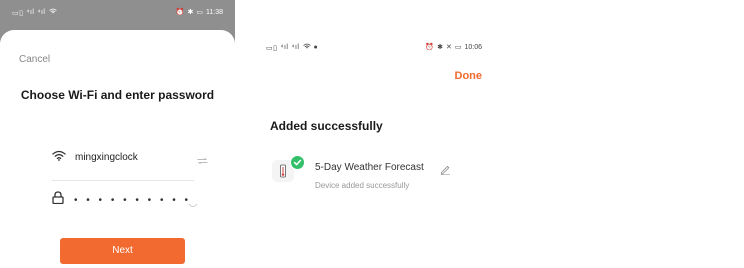 Image resolution: width=744 pixels, height=268 pixels. Describe the element at coordinates (193, 205) in the screenshot. I see `show-password-icon` at that location.